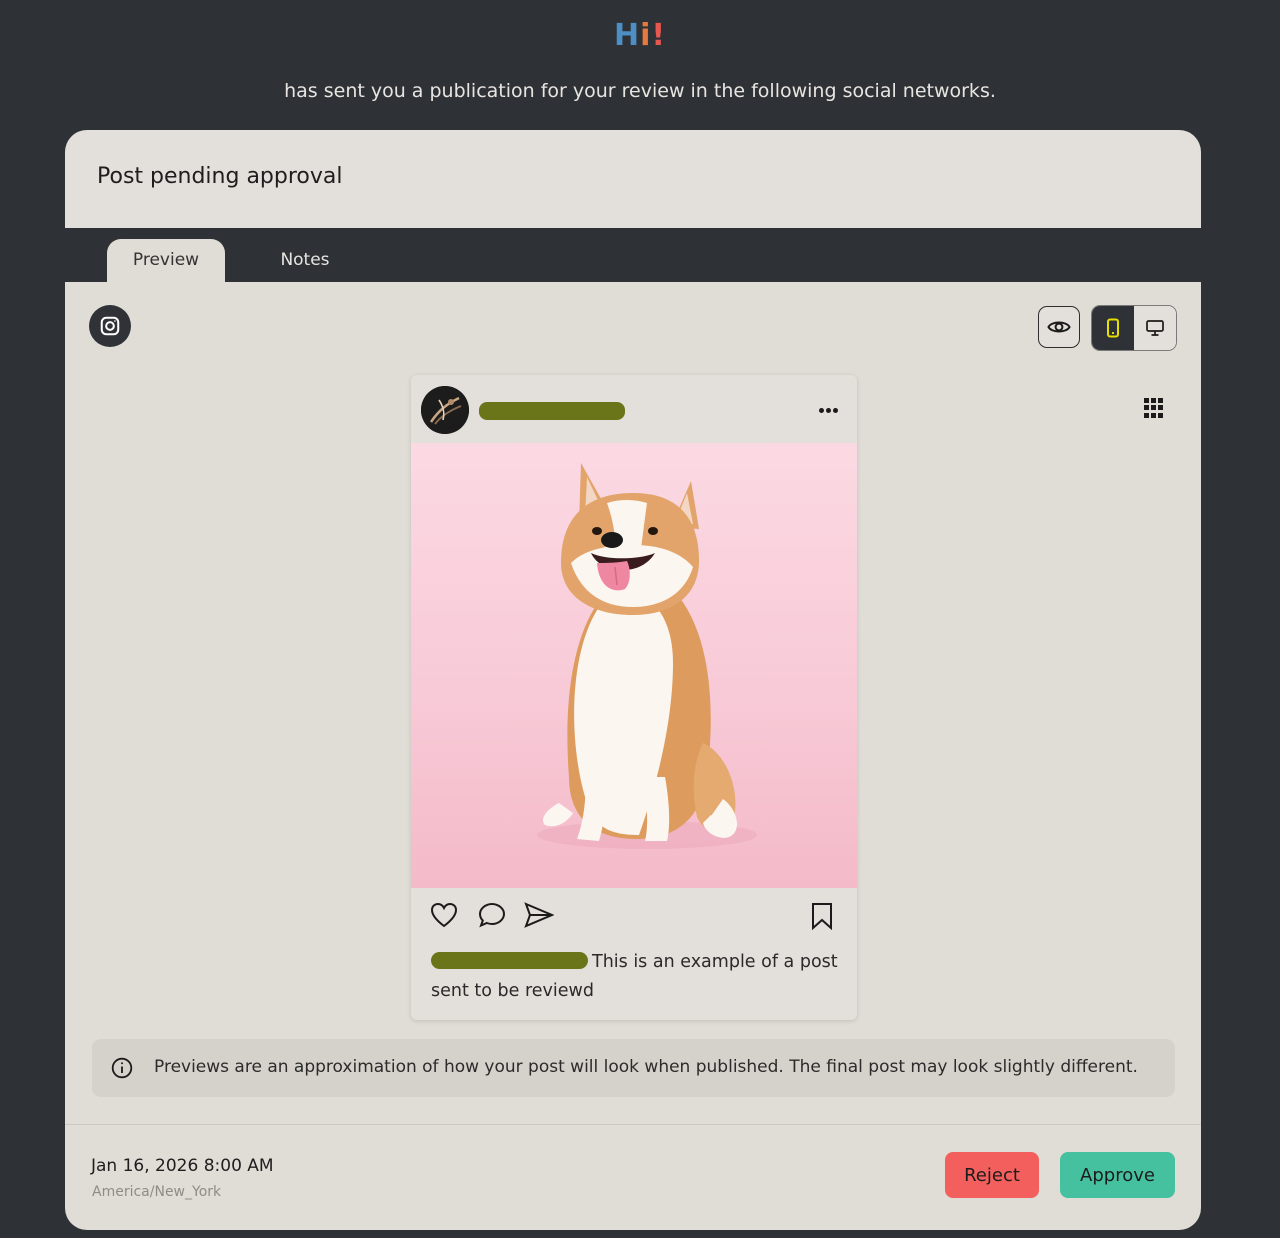 Image resolution: width=1280 pixels, height=1238 pixels. I want to click on approve-button: Approve, so click(1117, 1175).